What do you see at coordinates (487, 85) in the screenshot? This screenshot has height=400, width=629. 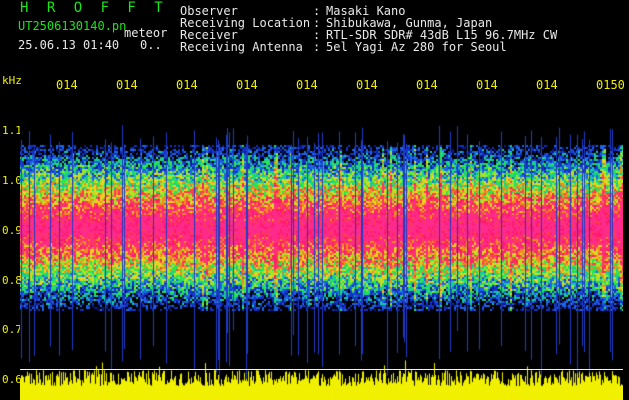 I see `x-tick-8: 014` at bounding box center [487, 85].